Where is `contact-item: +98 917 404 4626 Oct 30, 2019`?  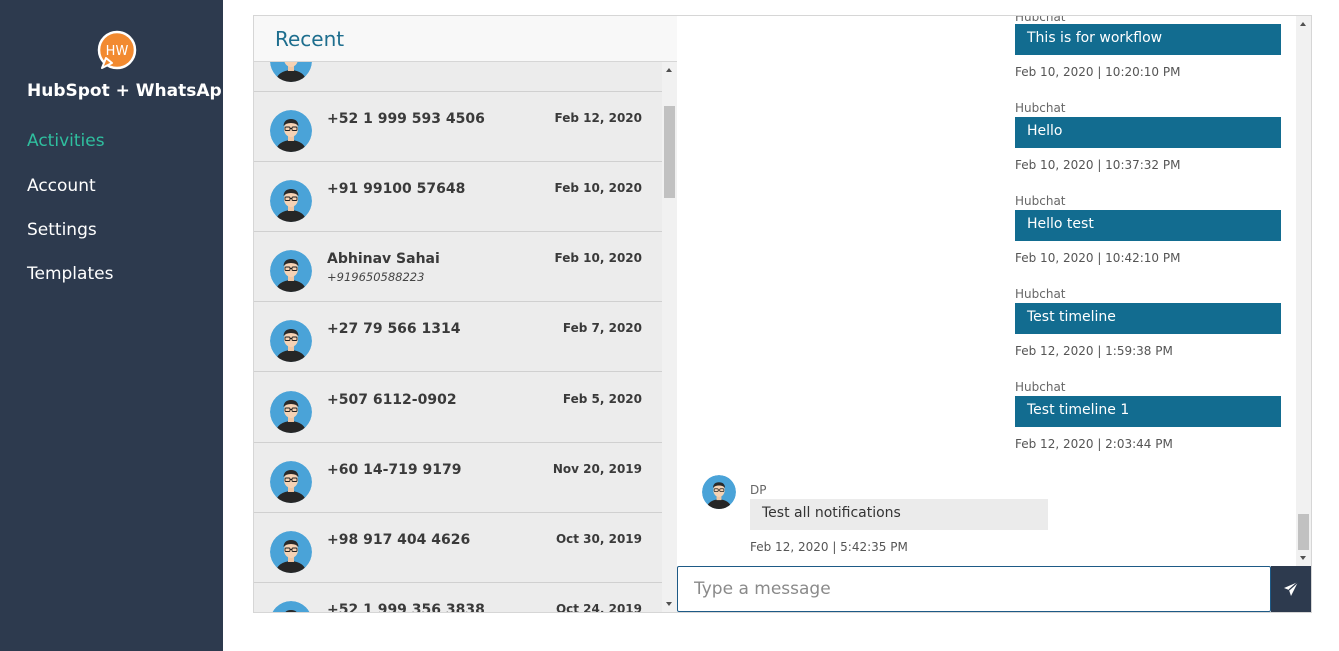
contact-item: +98 917 404 4626 Oct 30, 2019 is located at coordinates (458, 548).